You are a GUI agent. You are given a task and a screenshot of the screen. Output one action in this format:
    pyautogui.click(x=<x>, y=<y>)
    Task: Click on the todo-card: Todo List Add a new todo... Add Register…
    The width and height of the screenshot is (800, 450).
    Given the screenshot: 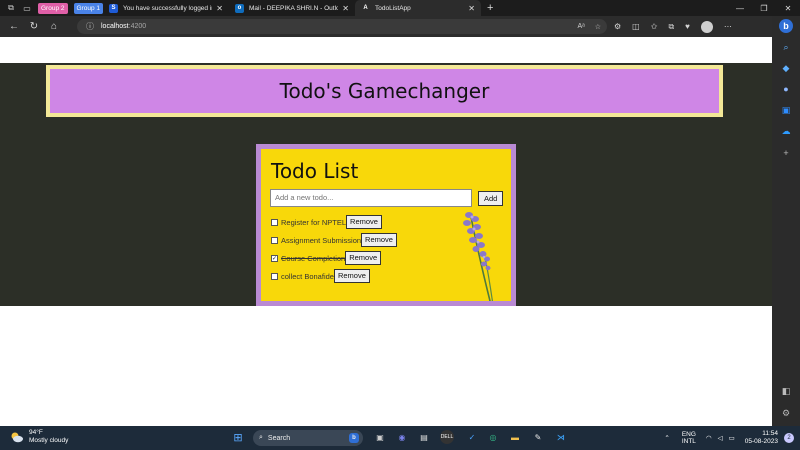 What is the action you would take?
    pyautogui.click(x=386, y=225)
    